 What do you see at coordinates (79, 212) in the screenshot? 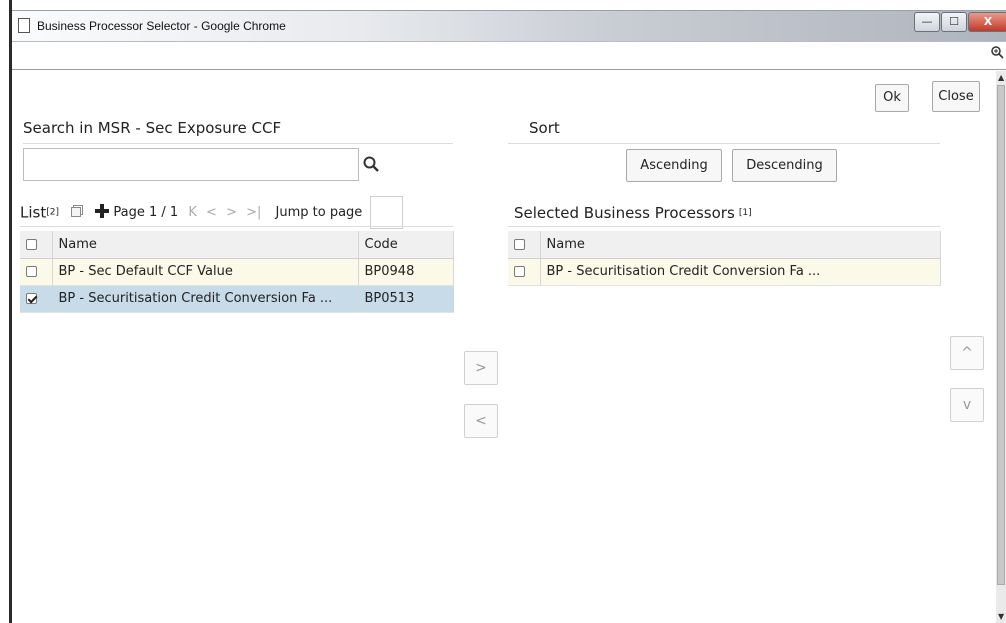
I see `copy-icon` at bounding box center [79, 212].